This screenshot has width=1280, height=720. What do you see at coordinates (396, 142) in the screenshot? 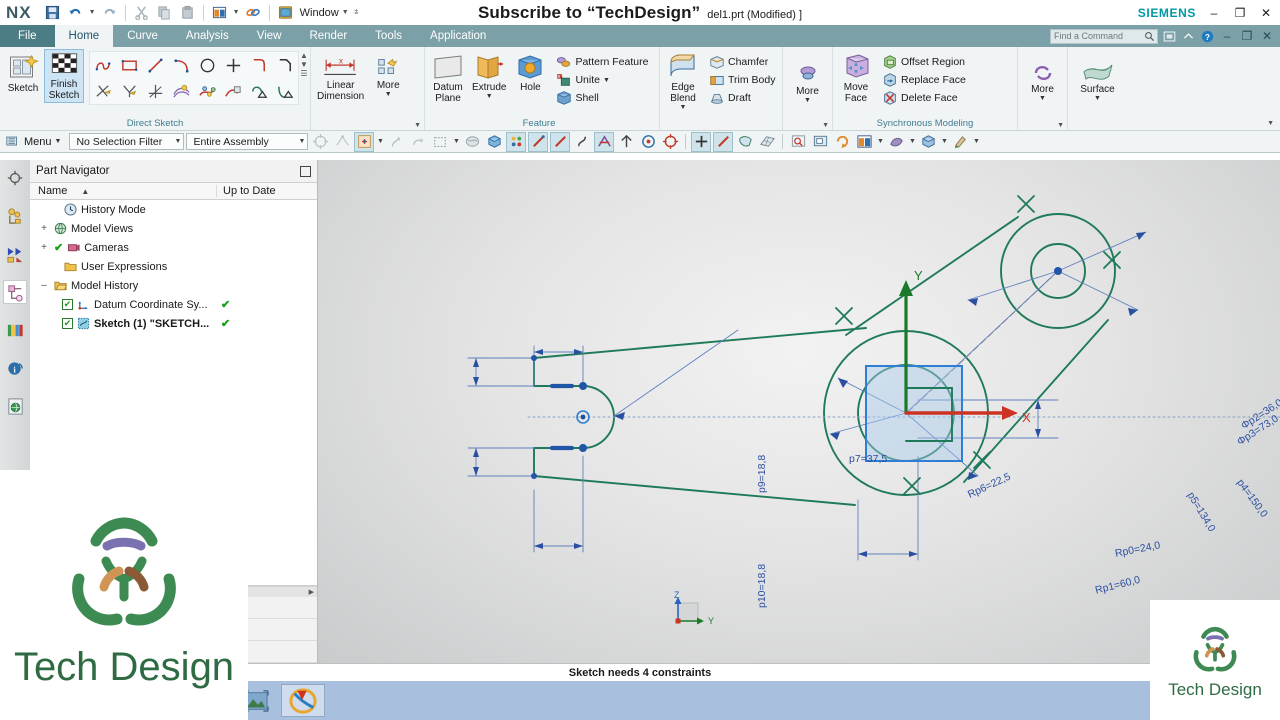
I see `cursor-icon` at bounding box center [396, 142].